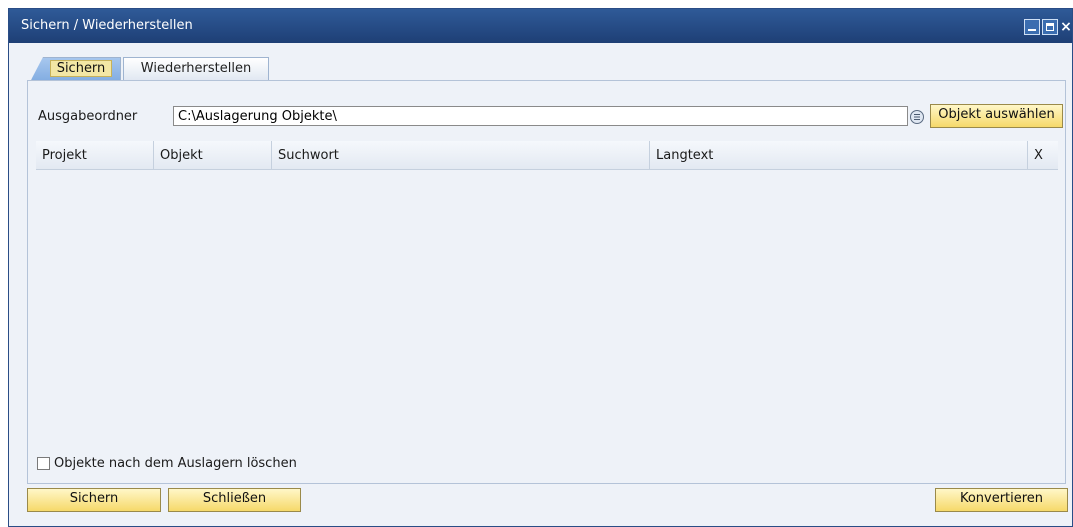  Describe the element at coordinates (1032, 27) in the screenshot. I see `minimize-icon` at that location.